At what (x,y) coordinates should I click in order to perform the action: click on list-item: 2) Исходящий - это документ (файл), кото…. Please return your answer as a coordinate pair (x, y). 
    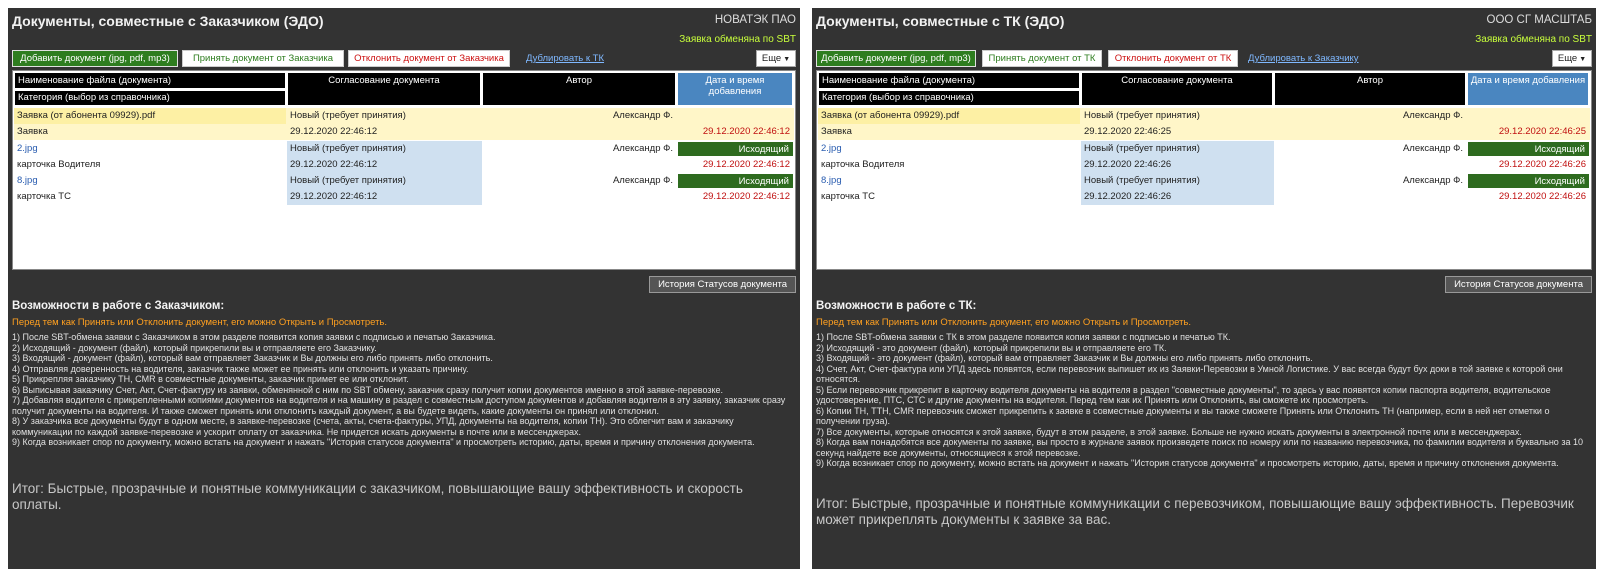
    Looking at the image, I should click on (991, 347).